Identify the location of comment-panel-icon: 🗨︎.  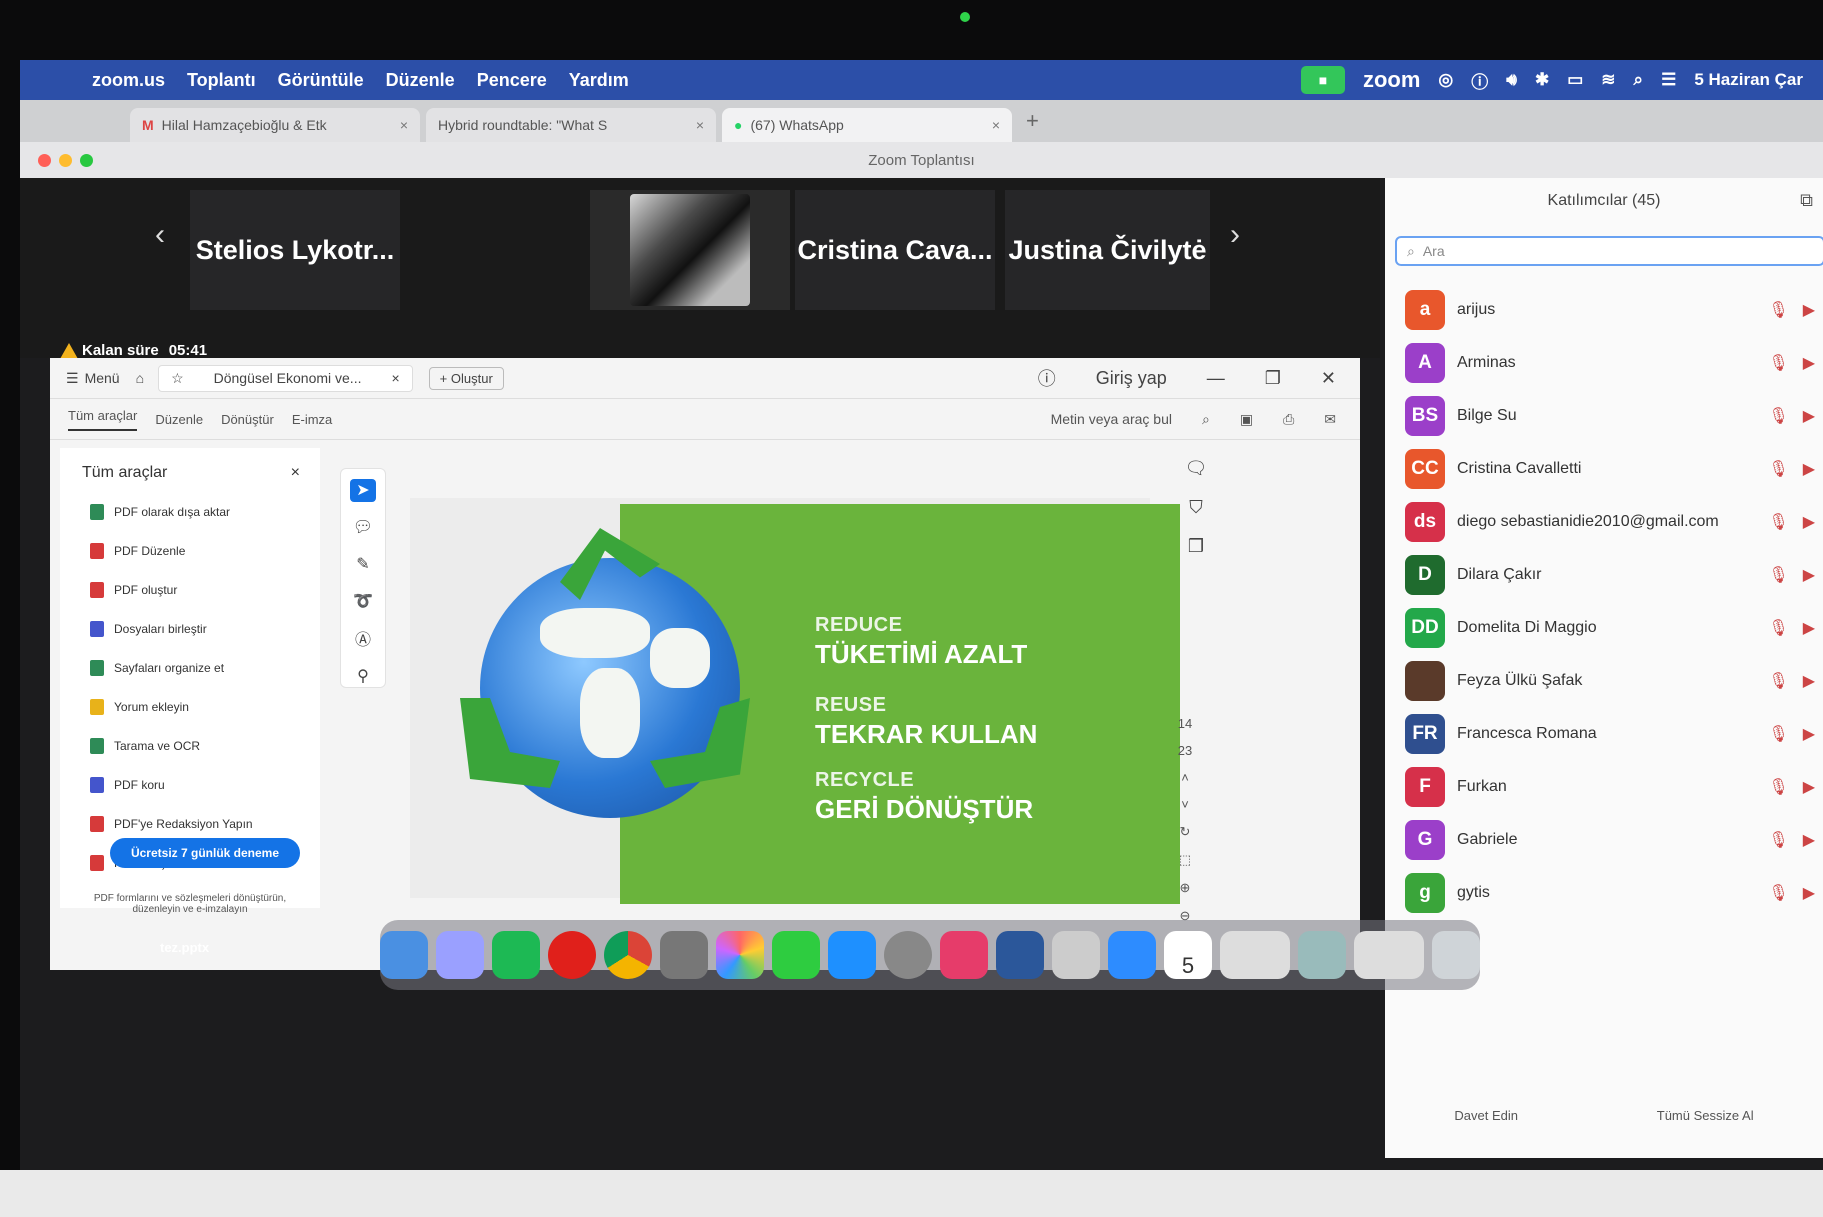
(1196, 468).